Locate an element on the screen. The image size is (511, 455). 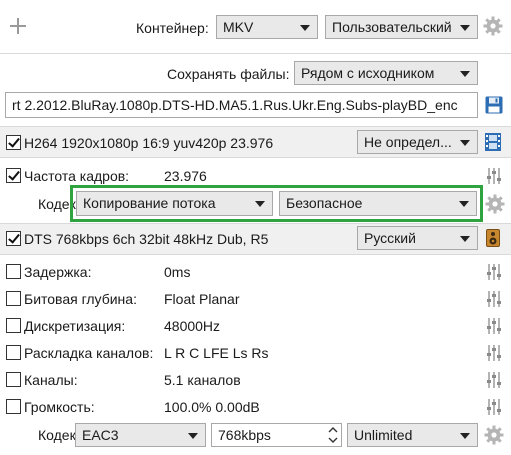
volume-value: 100.0% 0.00dB is located at coordinates (212, 407).